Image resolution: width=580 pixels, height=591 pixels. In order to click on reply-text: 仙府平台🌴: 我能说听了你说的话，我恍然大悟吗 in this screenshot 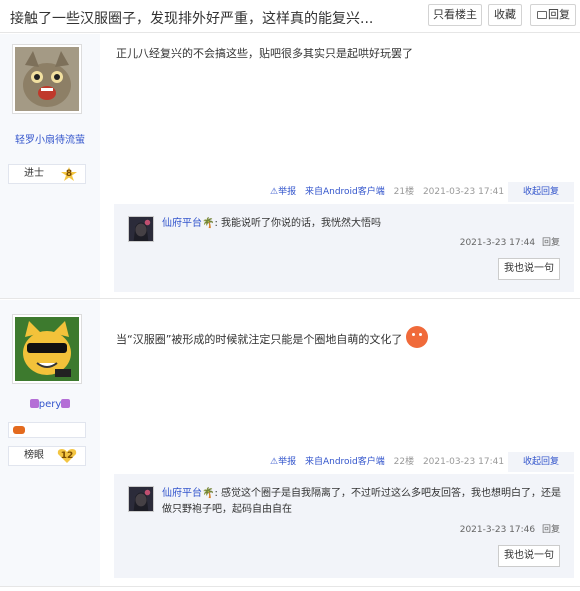, I will do `click(362, 224)`.